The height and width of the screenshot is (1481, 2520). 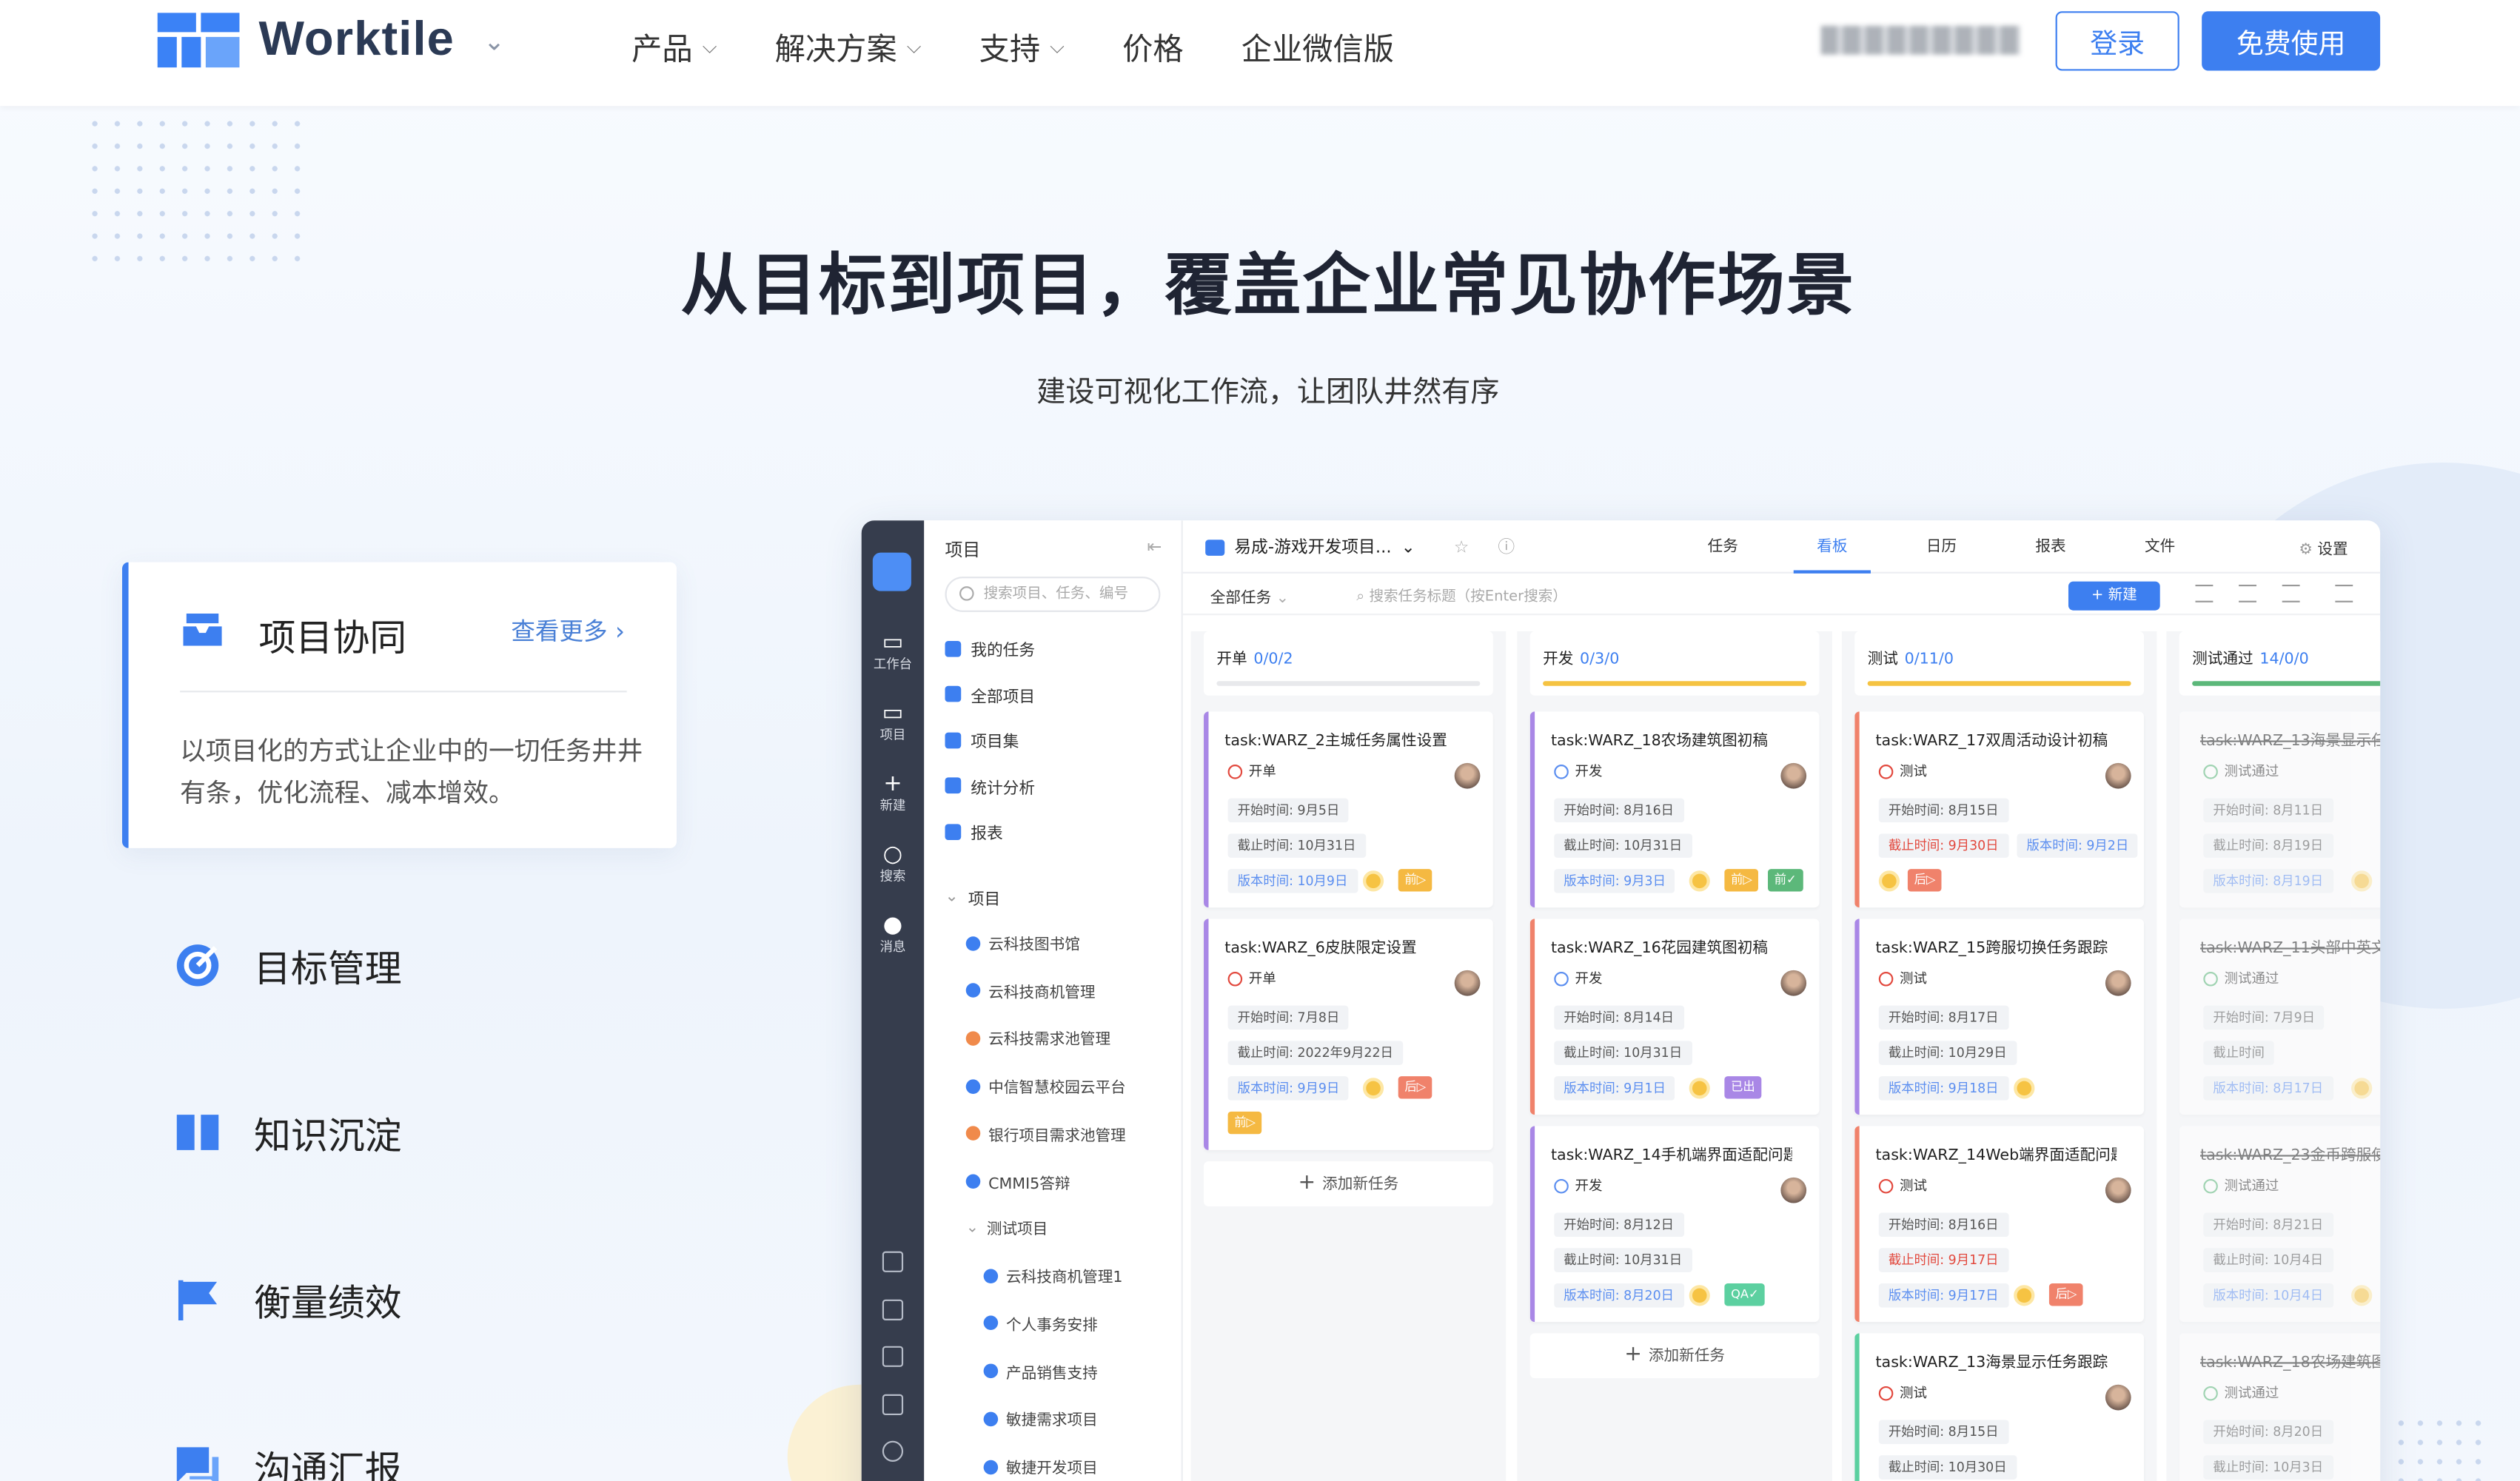 I want to click on sidebar-subproject: 产品销售支持, so click(x=1040, y=1371).